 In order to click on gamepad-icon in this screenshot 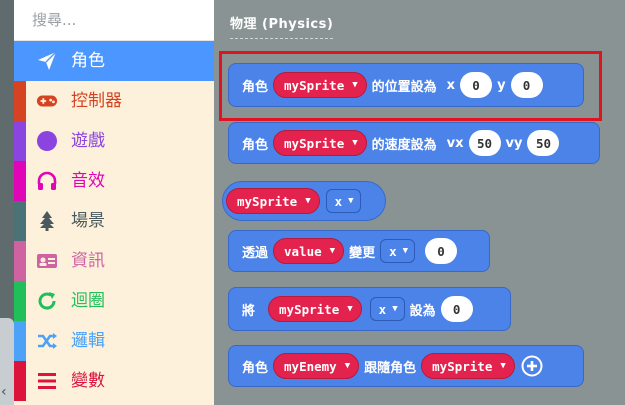, I will do `click(47, 101)`.